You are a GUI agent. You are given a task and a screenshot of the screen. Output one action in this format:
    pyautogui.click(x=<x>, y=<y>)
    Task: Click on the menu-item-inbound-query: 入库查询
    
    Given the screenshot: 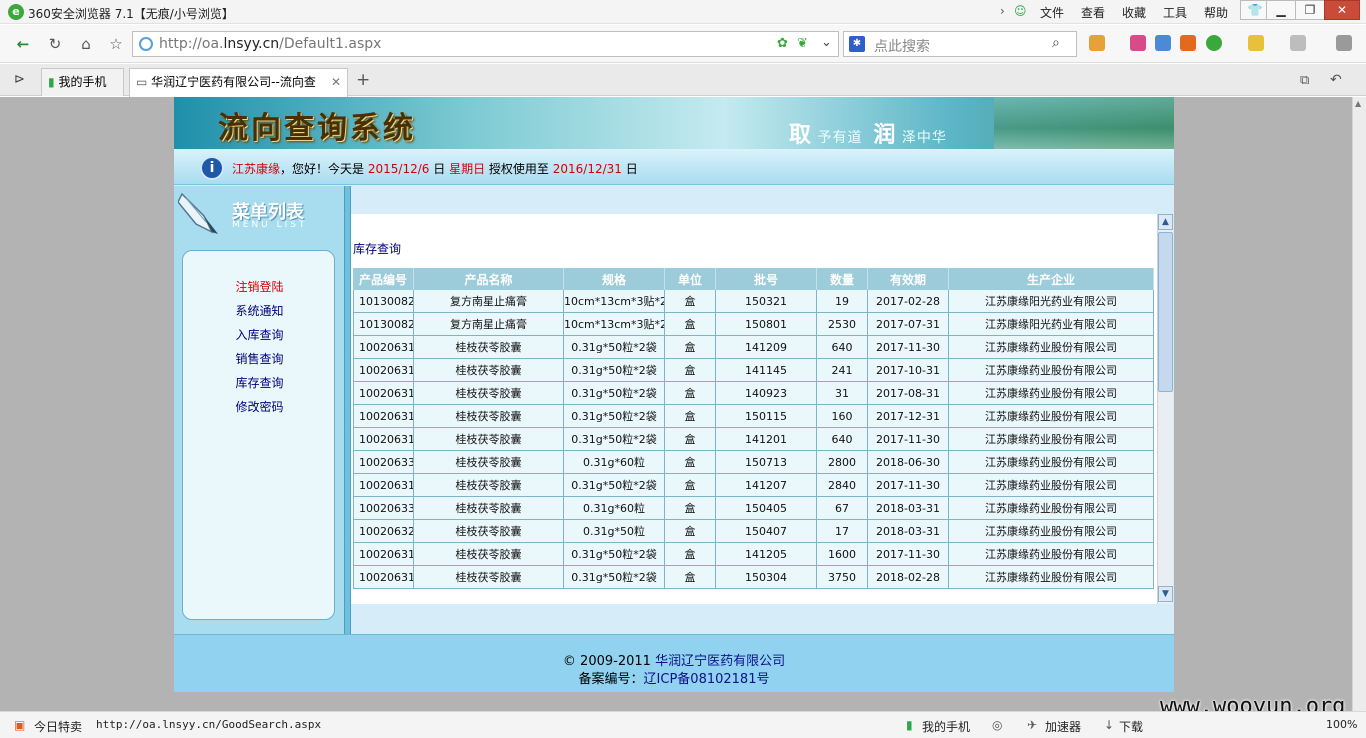 What is the action you would take?
    pyautogui.click(x=259, y=334)
    